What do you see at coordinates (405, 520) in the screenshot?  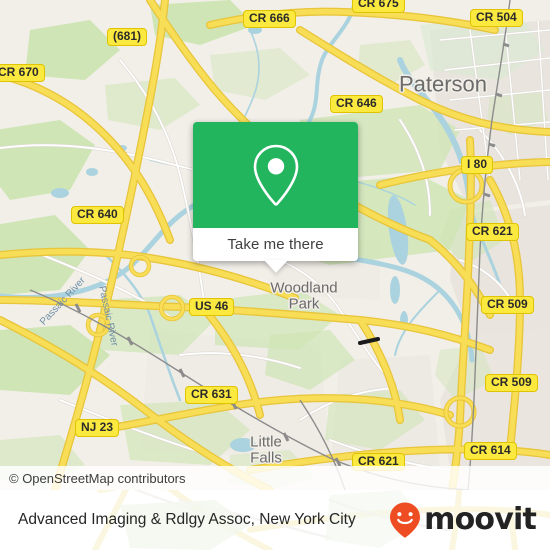 I see `moovit-smiley-pin-icon` at bounding box center [405, 520].